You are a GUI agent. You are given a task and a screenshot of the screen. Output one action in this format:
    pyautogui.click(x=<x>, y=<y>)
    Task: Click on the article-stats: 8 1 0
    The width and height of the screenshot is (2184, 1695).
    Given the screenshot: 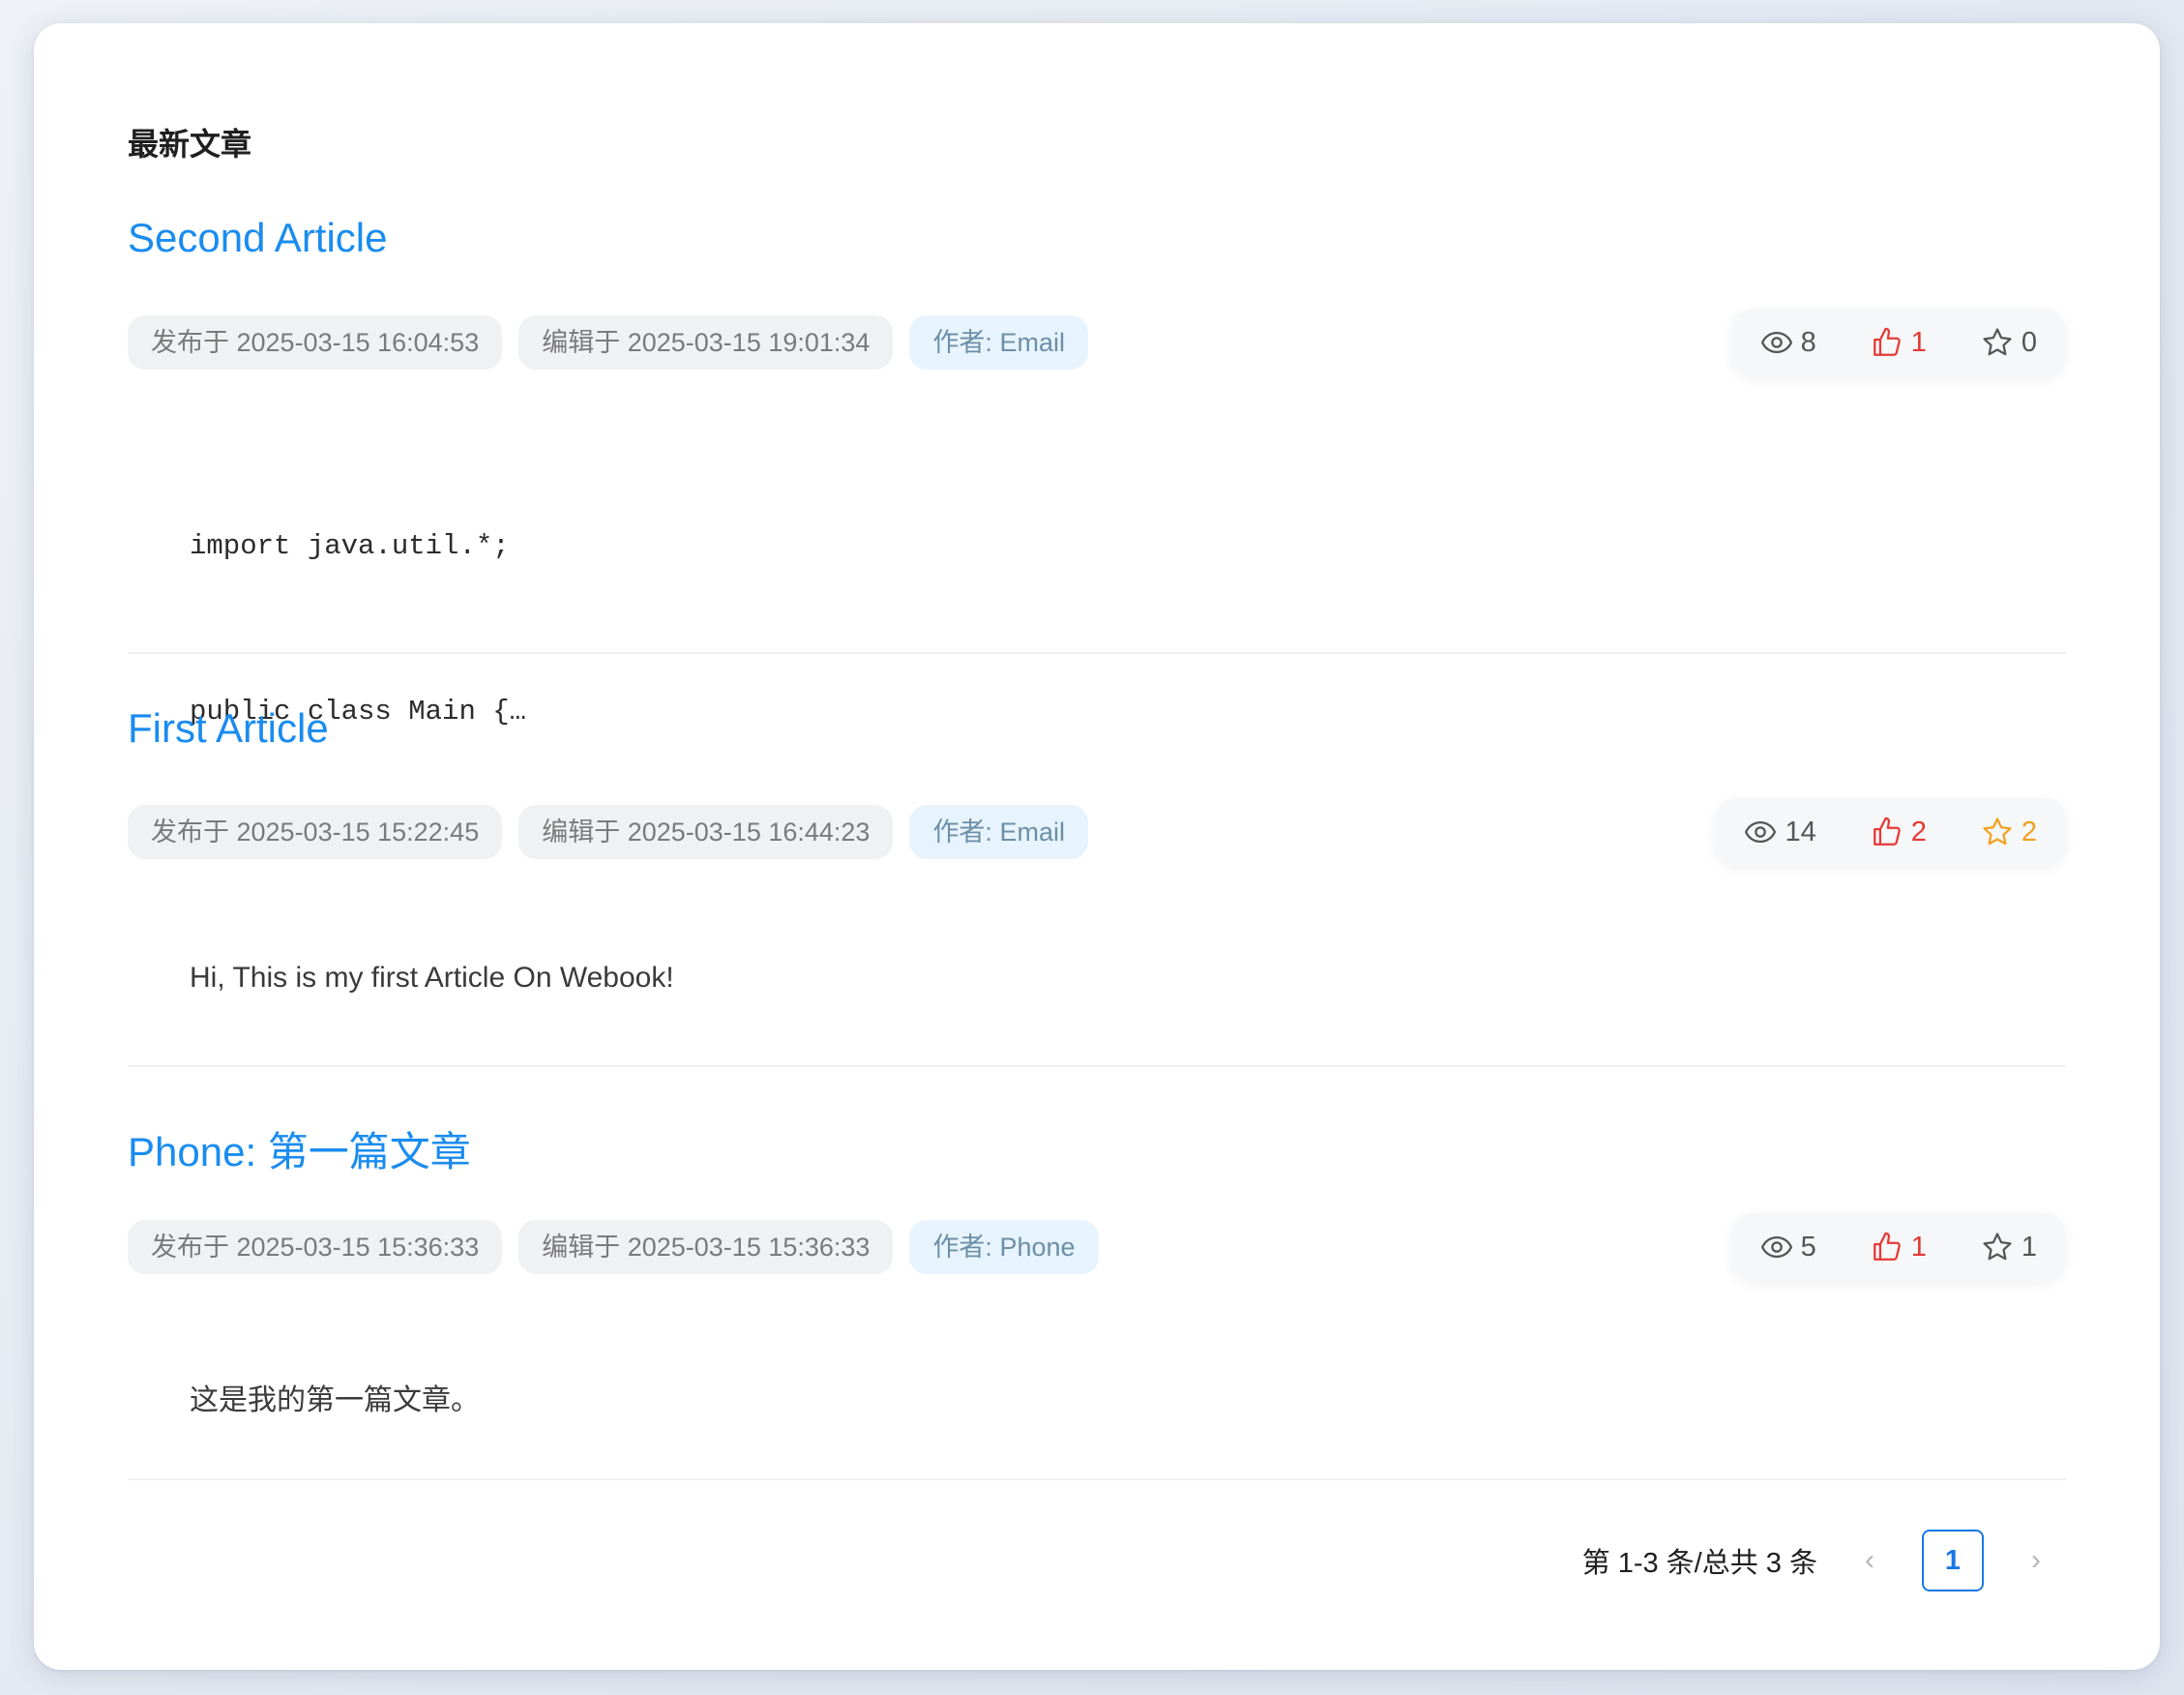 What is the action you would take?
    pyautogui.click(x=1898, y=343)
    